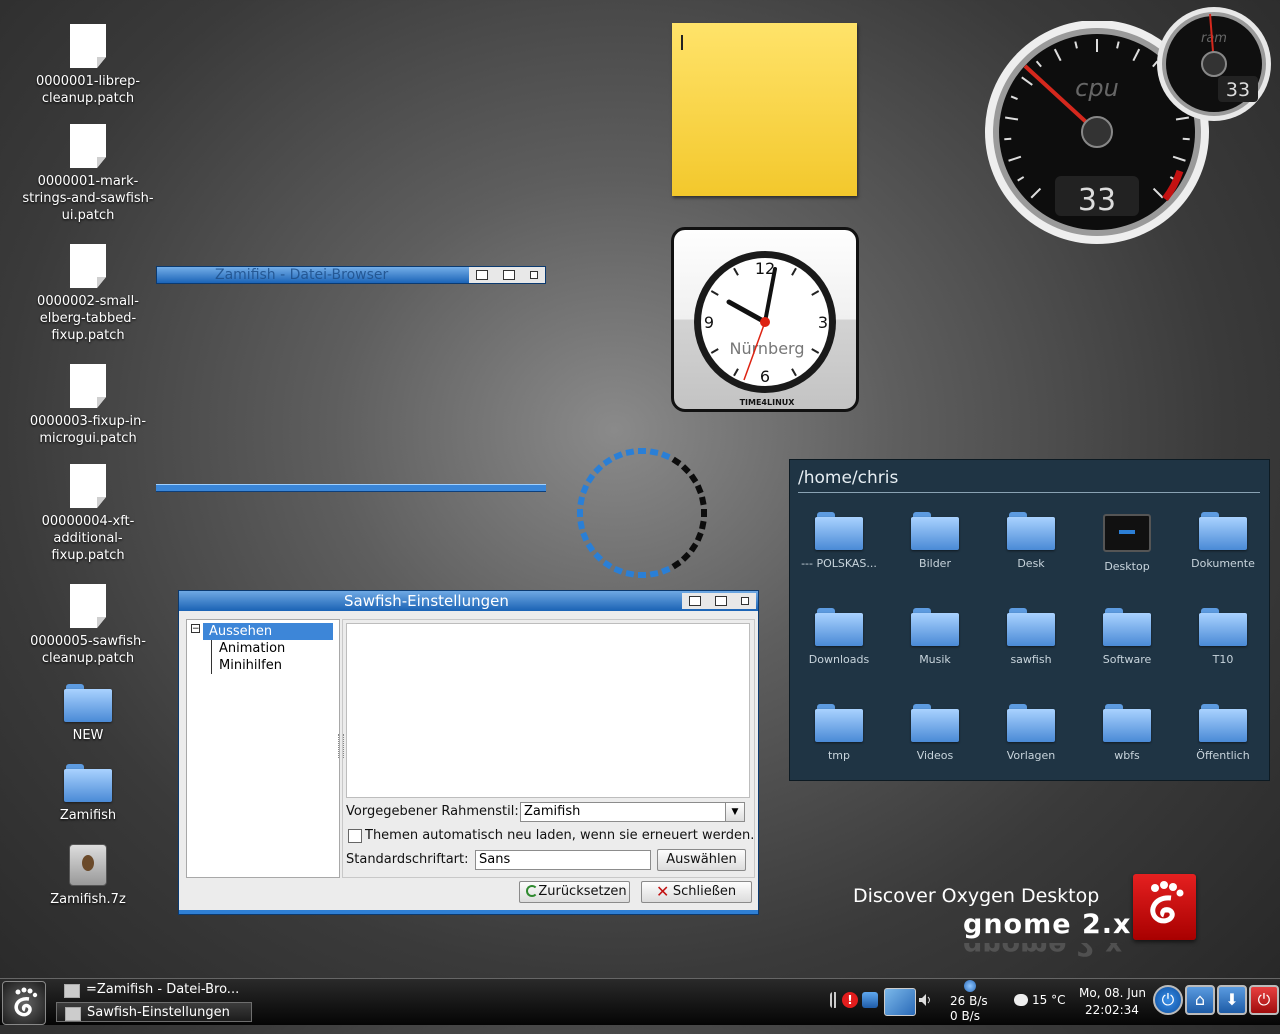 Image resolution: width=1280 pixels, height=1034 pixels. What do you see at coordinates (1127, 733) in the screenshot?
I see `folder-widget-item: wbfs` at bounding box center [1127, 733].